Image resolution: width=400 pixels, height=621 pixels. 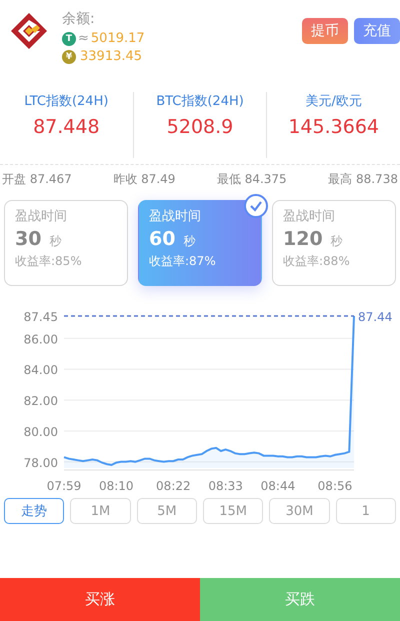 What do you see at coordinates (335, 485) in the screenshot?
I see `axis-label: 08:56` at bounding box center [335, 485].